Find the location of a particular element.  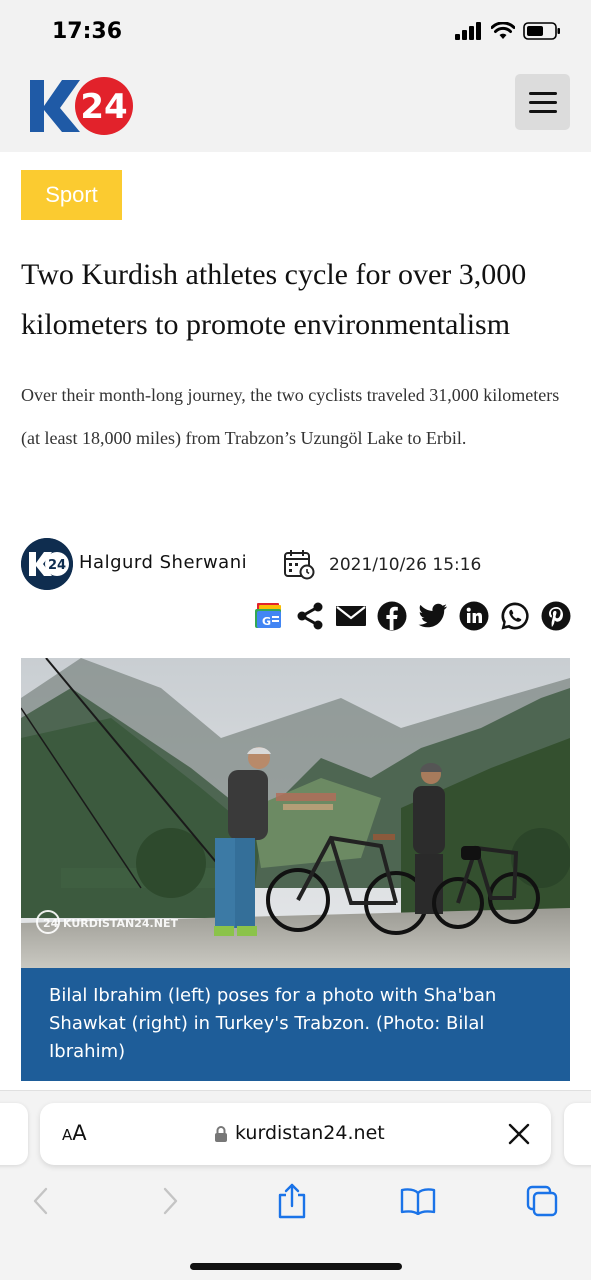

google-news-icon: G is located at coordinates (269, 616).